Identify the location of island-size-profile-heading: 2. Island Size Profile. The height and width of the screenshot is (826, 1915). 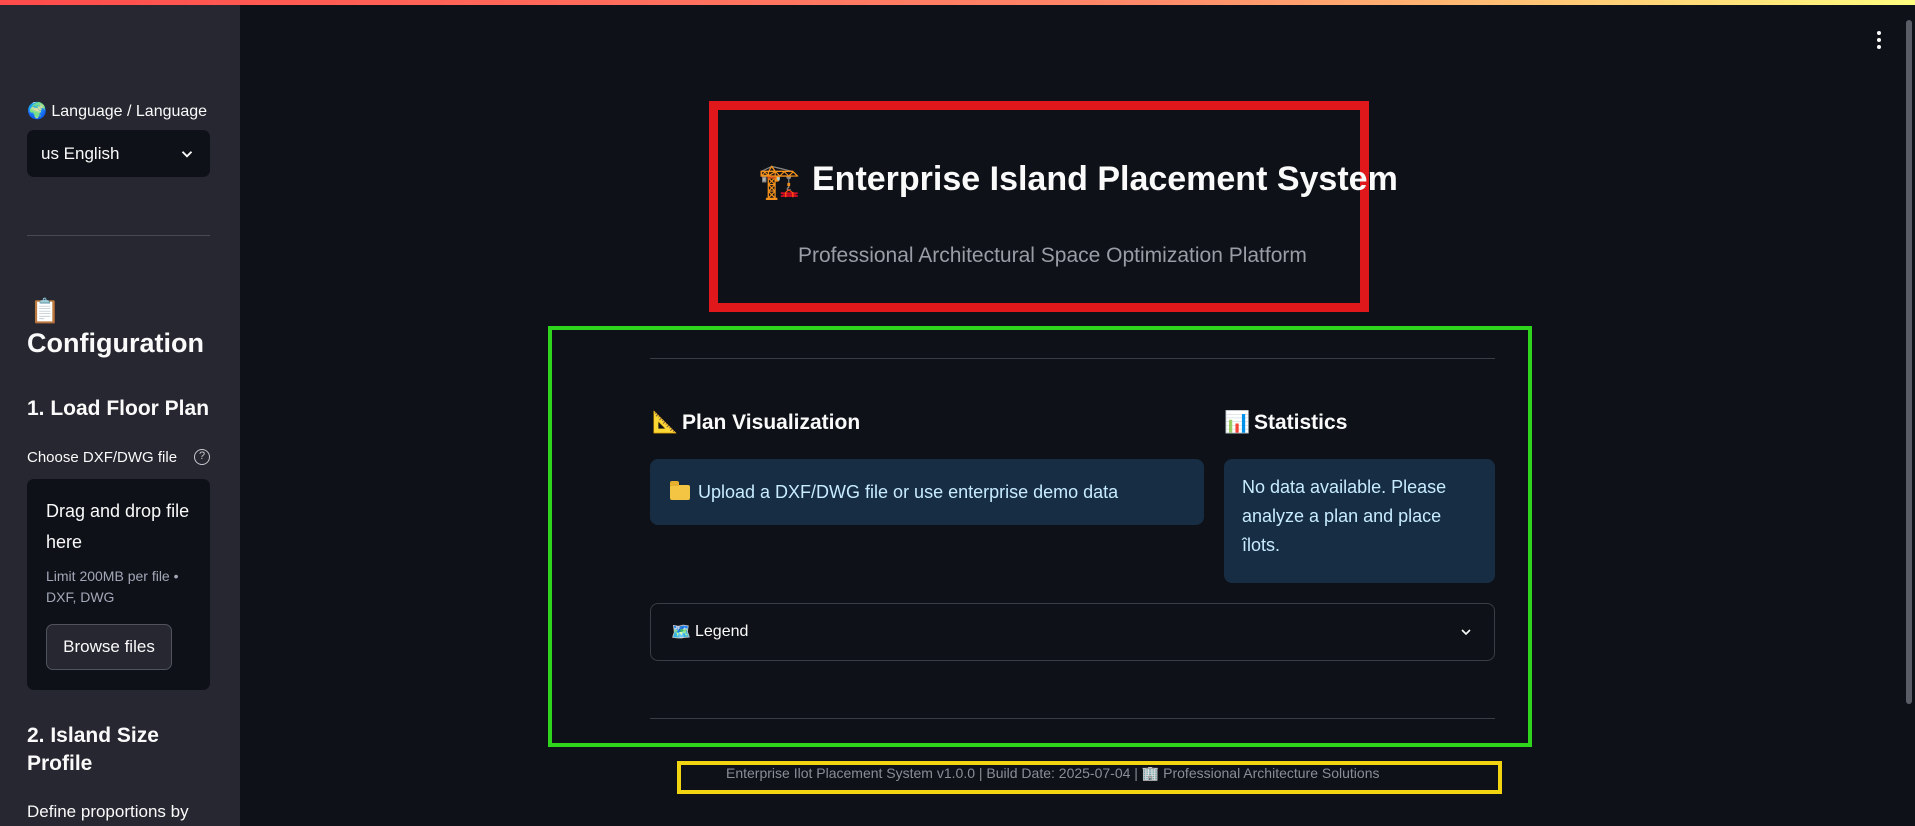
(93, 749).